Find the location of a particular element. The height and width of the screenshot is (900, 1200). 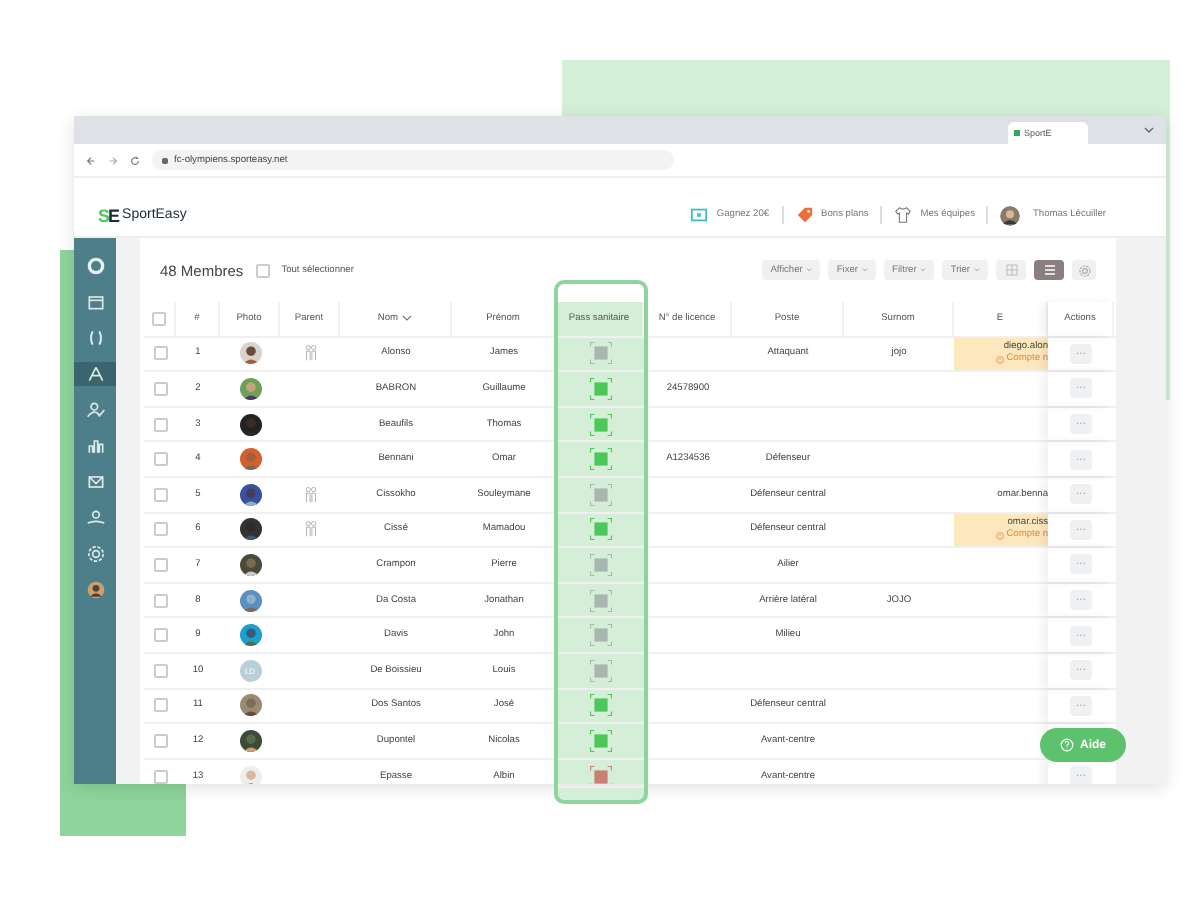

back-icon is located at coordinates (91, 160).